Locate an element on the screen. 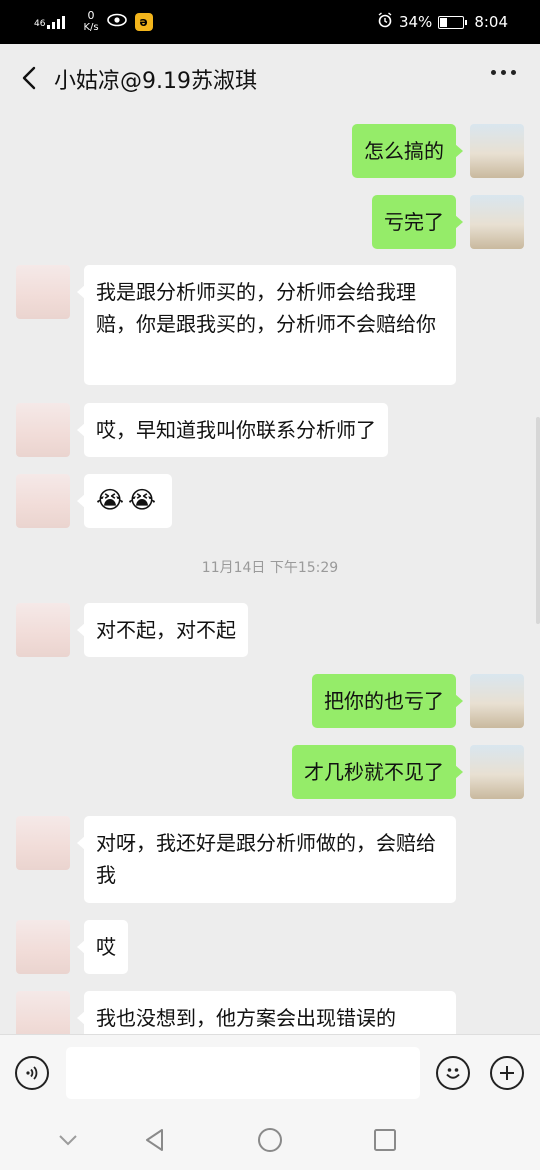  status-right: 34% 8:04 is located at coordinates (442, 22).